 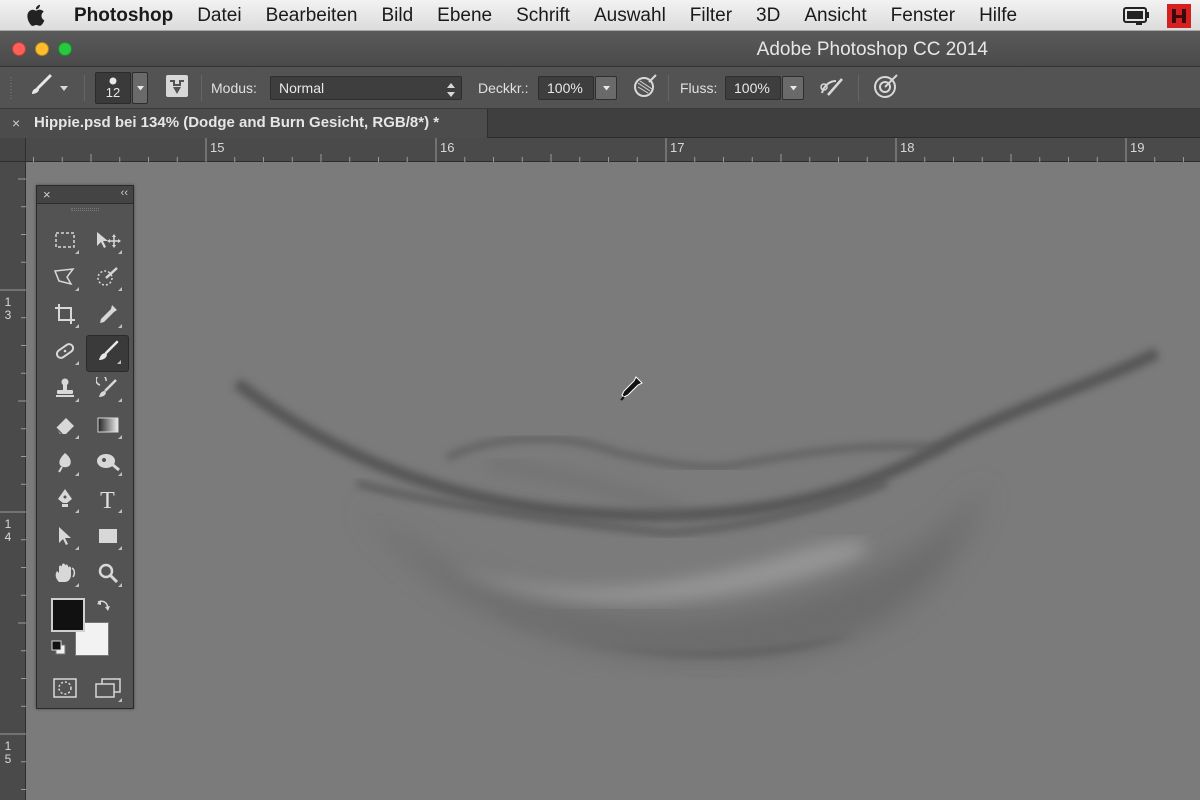 I want to click on flow-input: 100%, so click(x=753, y=88).